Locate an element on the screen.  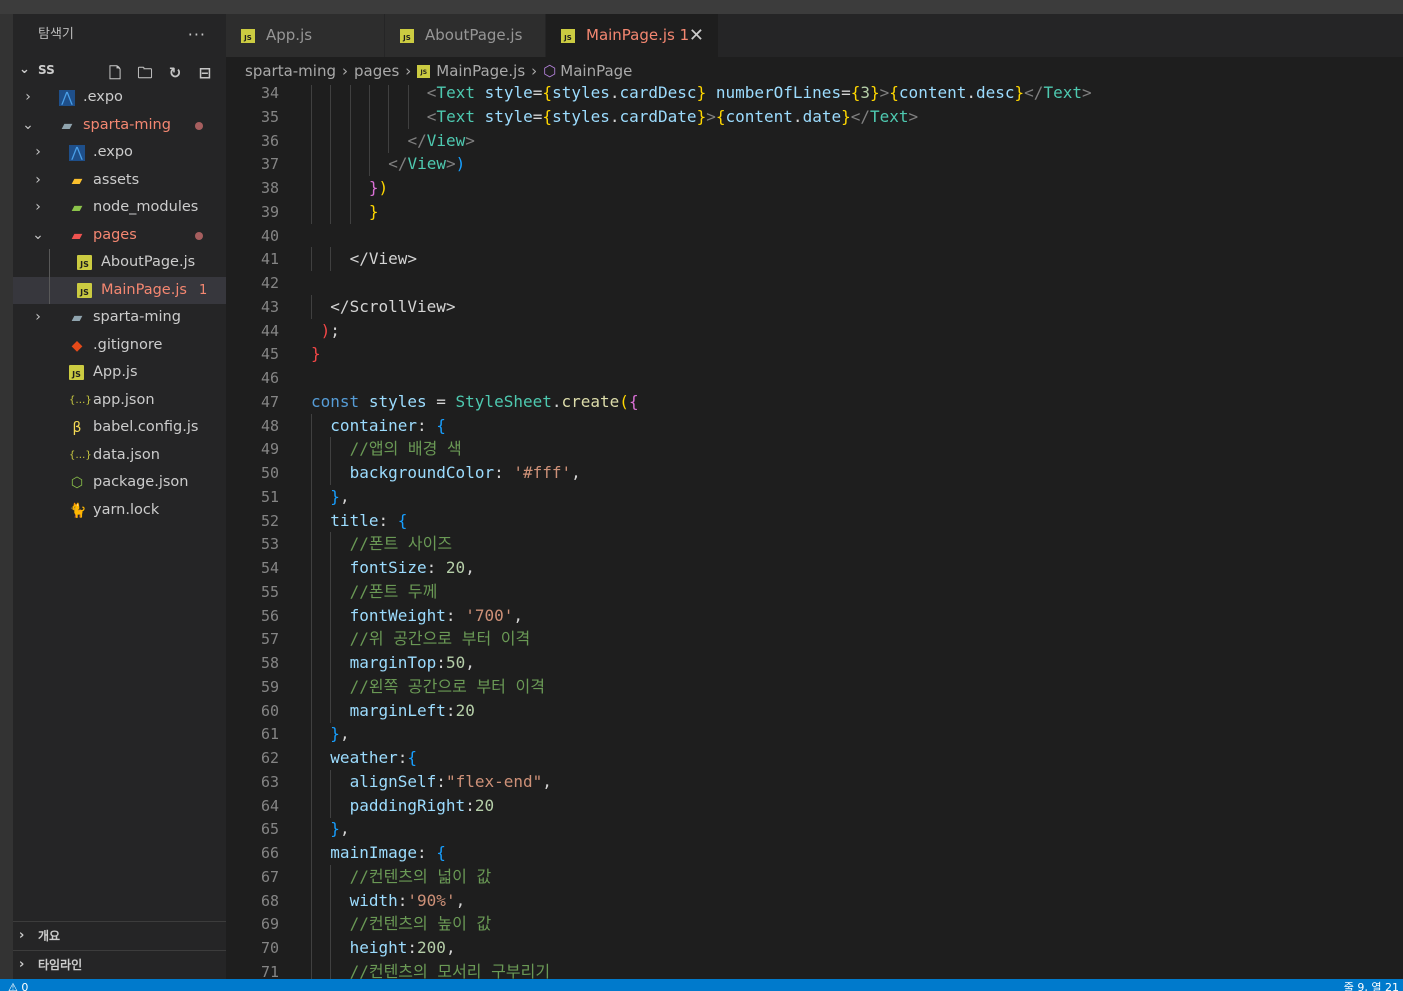
new-file-icon: 🗋 is located at coordinates (115, 73).